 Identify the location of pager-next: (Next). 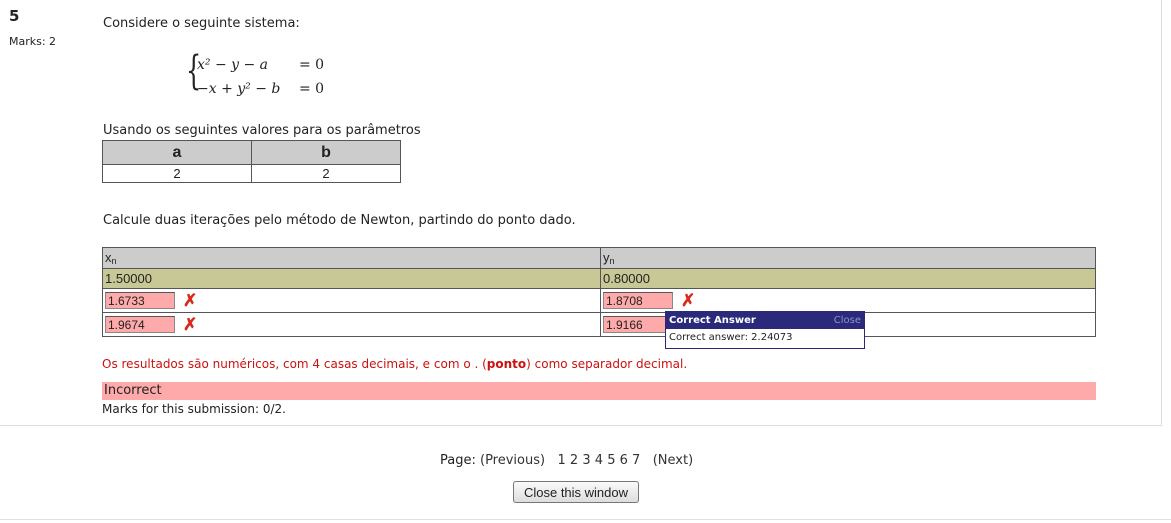
(673, 460).